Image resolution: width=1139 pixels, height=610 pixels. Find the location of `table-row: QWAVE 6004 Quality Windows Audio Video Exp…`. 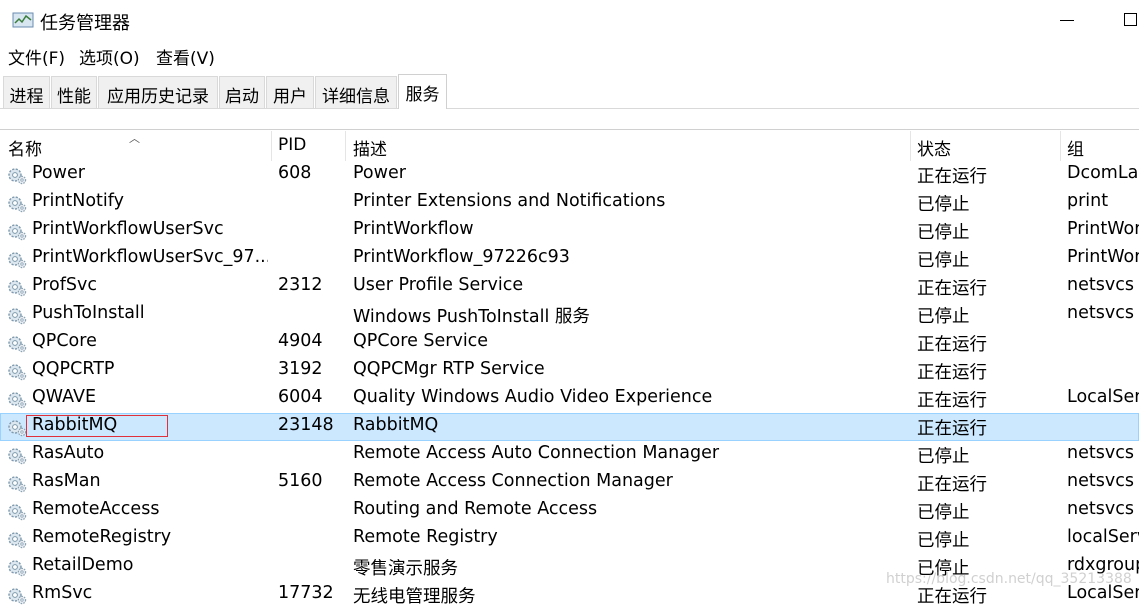

table-row: QWAVE 6004 Quality Windows Audio Video Exp… is located at coordinates (569, 399).